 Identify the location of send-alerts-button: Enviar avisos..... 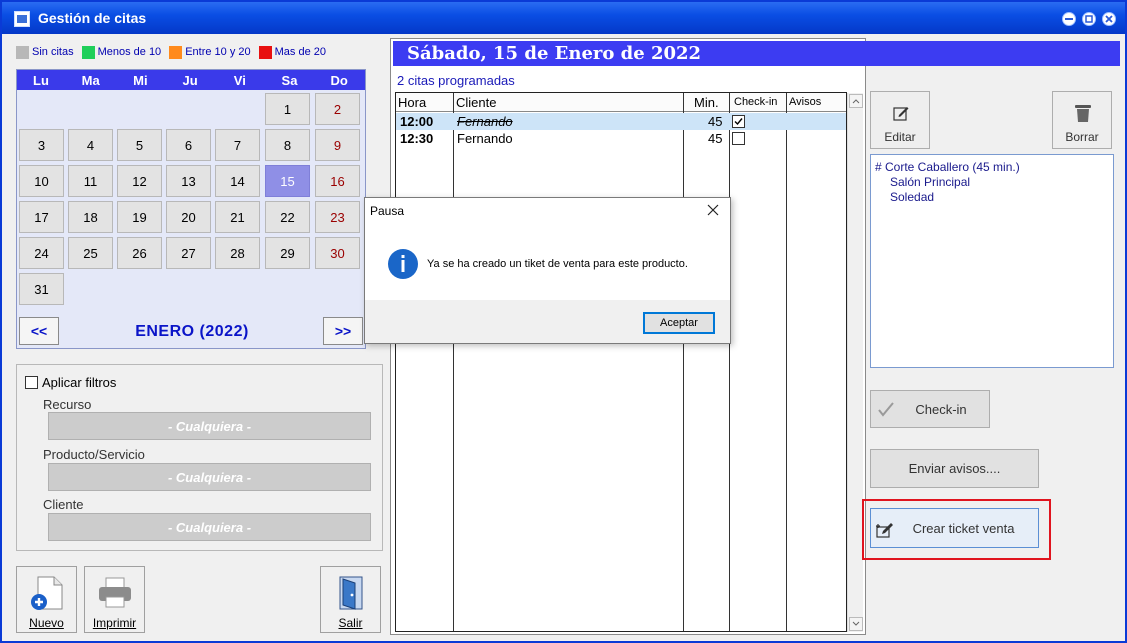
(954, 468).